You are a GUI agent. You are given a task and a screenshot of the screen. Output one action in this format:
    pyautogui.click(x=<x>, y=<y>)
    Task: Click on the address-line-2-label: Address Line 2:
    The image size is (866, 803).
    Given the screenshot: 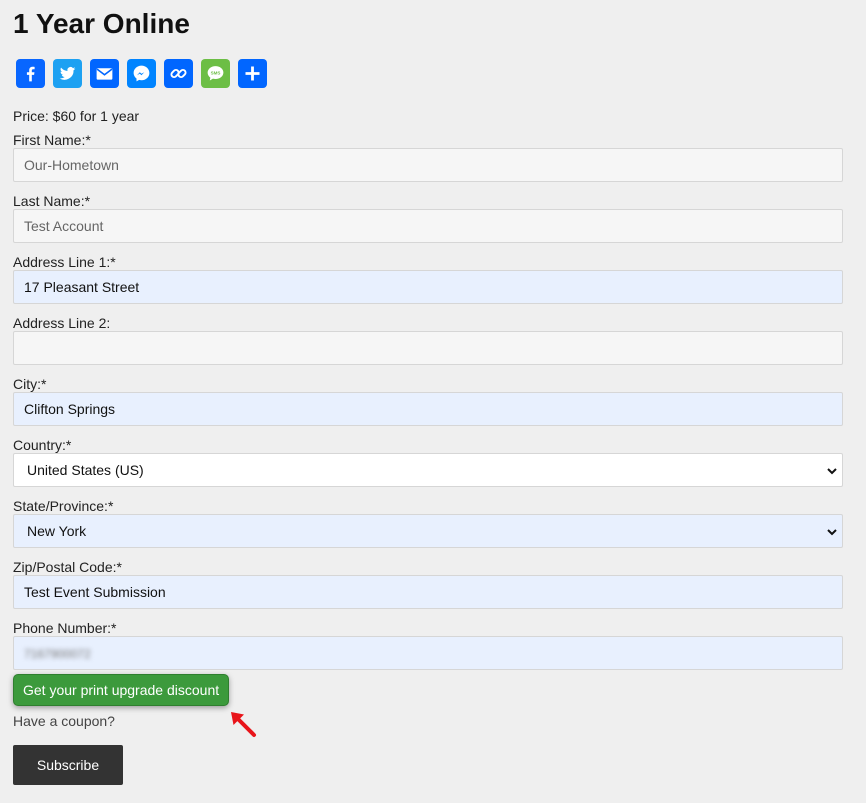 What is the action you would take?
    pyautogui.click(x=62, y=323)
    